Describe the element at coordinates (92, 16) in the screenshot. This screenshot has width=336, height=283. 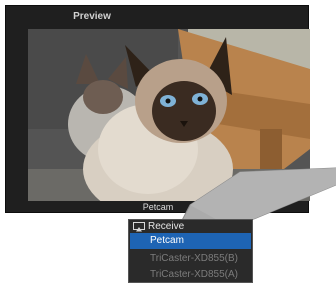
I see `panel-title: Preview` at that location.